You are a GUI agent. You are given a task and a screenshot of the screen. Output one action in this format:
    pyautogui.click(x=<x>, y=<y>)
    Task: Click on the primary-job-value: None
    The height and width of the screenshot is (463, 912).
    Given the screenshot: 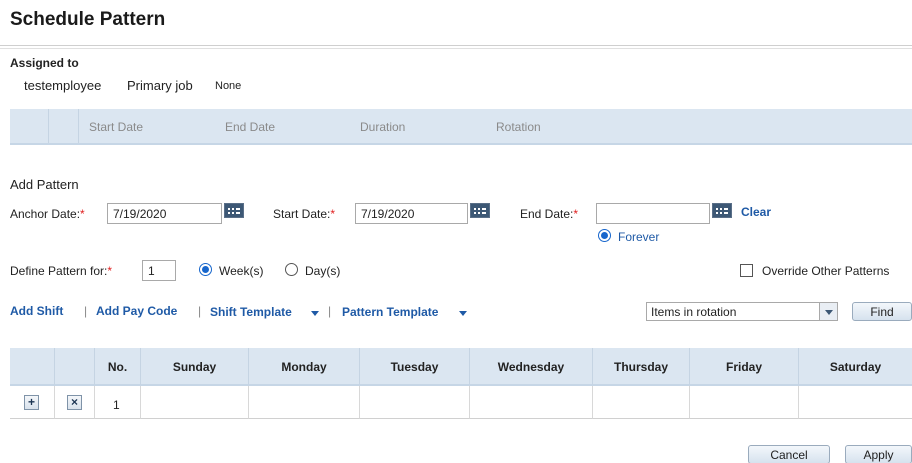 What is the action you would take?
    pyautogui.click(x=228, y=86)
    